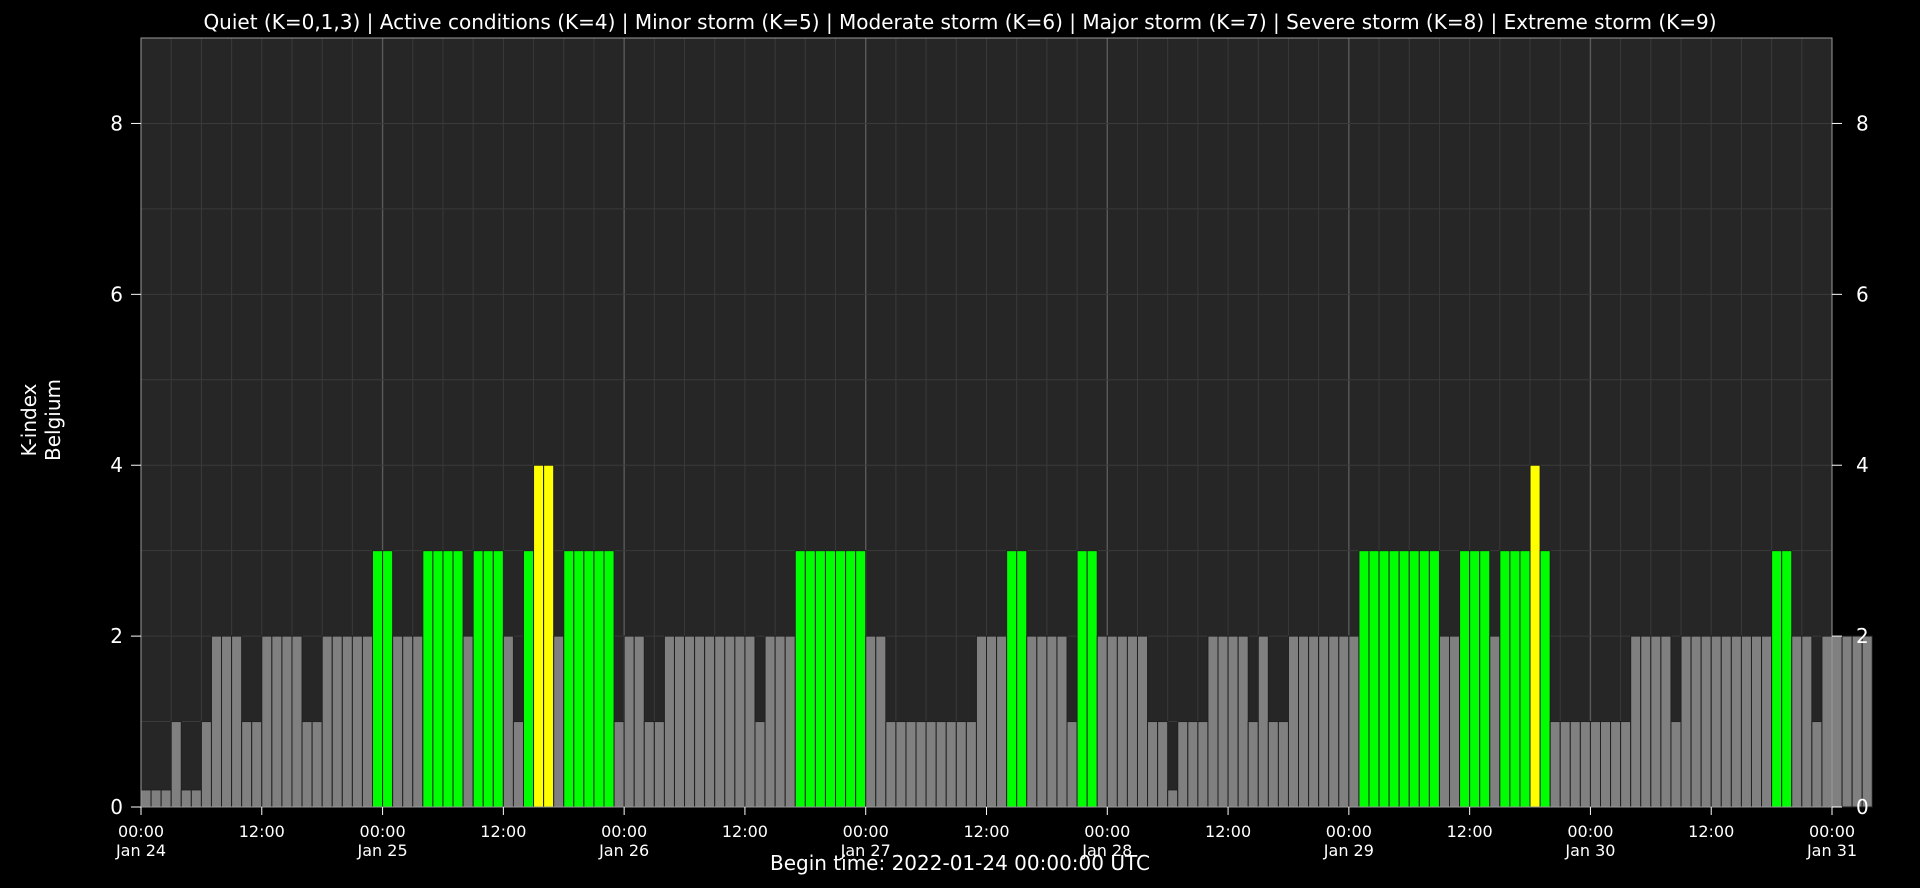 This screenshot has height=888, width=1920. Describe the element at coordinates (1862, 123) in the screenshot. I see `y-tick-label-right: 8` at that location.